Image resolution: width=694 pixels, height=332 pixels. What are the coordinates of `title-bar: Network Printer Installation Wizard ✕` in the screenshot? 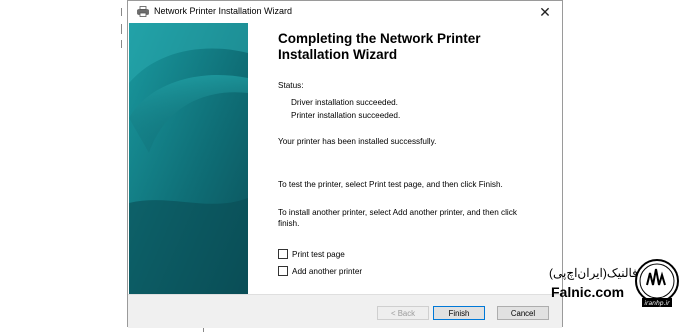 It's located at (345, 12).